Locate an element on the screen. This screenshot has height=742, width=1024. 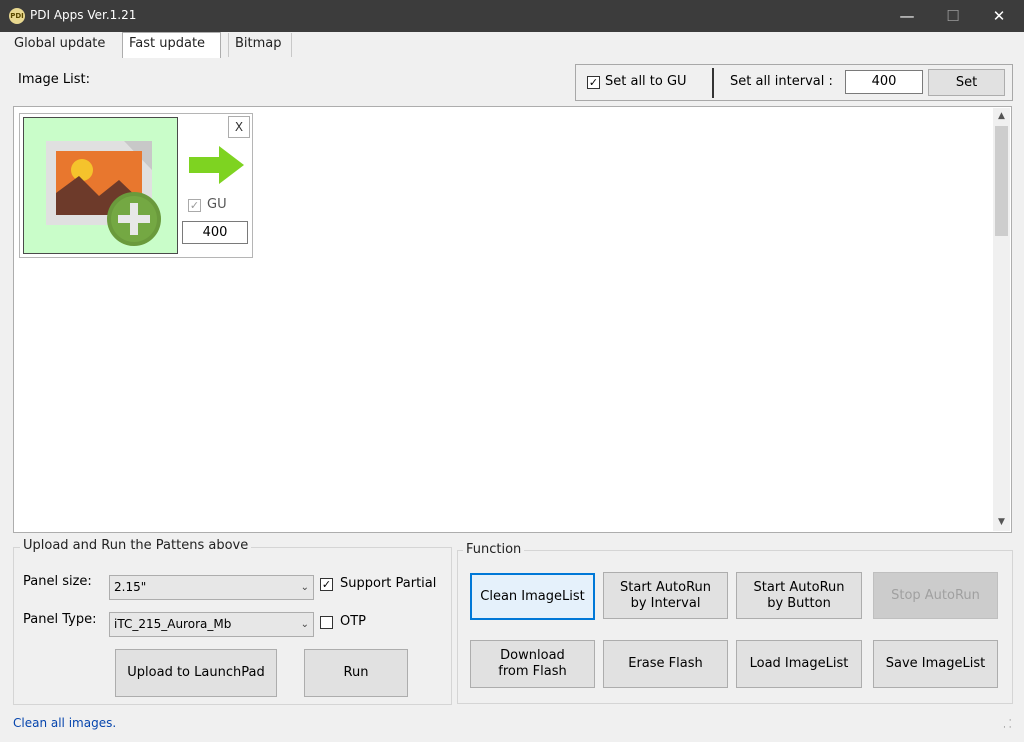
add-image-graphic is located at coordinates (103, 193).